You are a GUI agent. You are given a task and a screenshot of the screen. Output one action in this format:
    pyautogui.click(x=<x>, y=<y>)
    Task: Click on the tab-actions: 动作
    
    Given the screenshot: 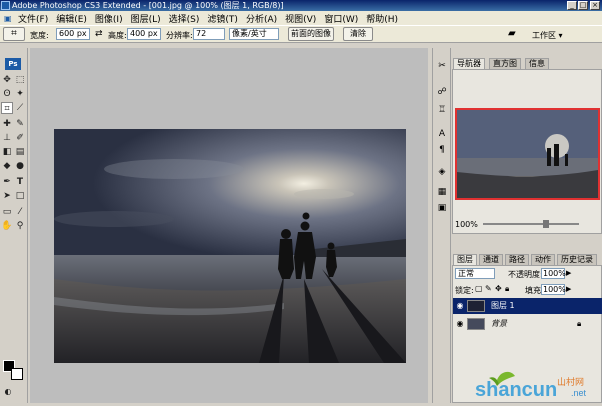 What is the action you would take?
    pyautogui.click(x=543, y=259)
    